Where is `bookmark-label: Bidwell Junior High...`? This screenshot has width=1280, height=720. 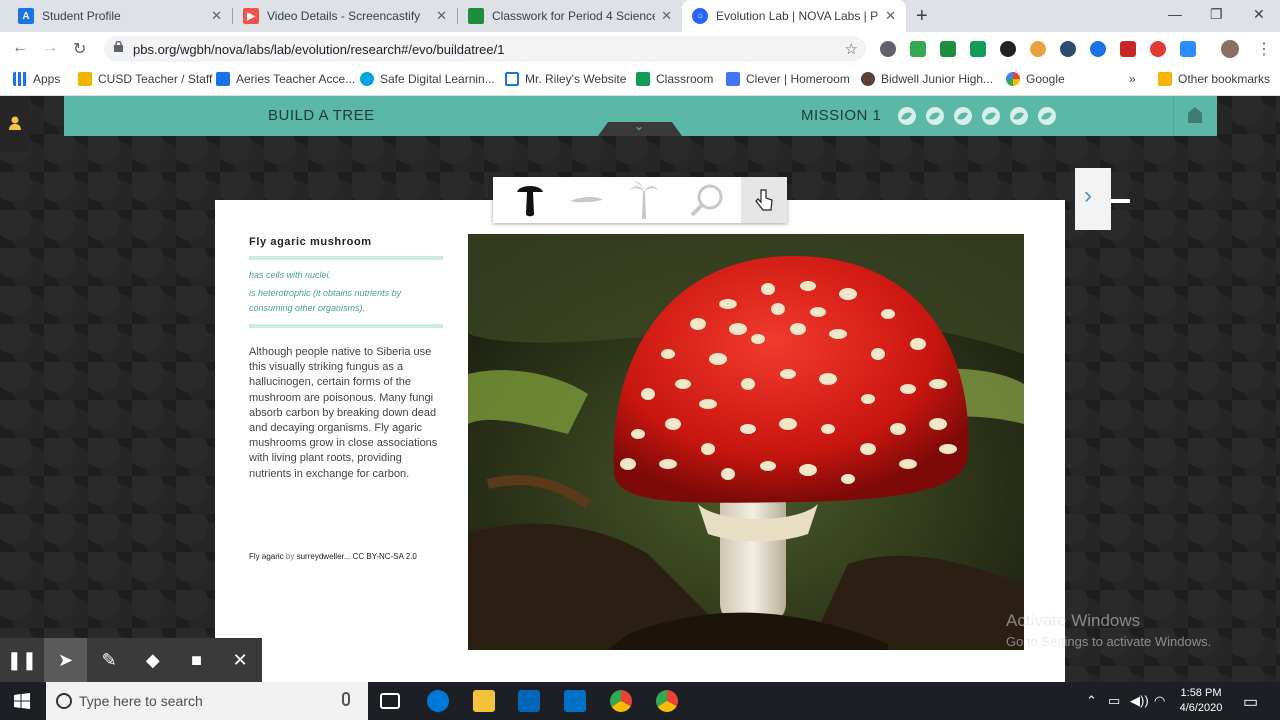 bookmark-label: Bidwell Junior High... is located at coordinates (937, 79).